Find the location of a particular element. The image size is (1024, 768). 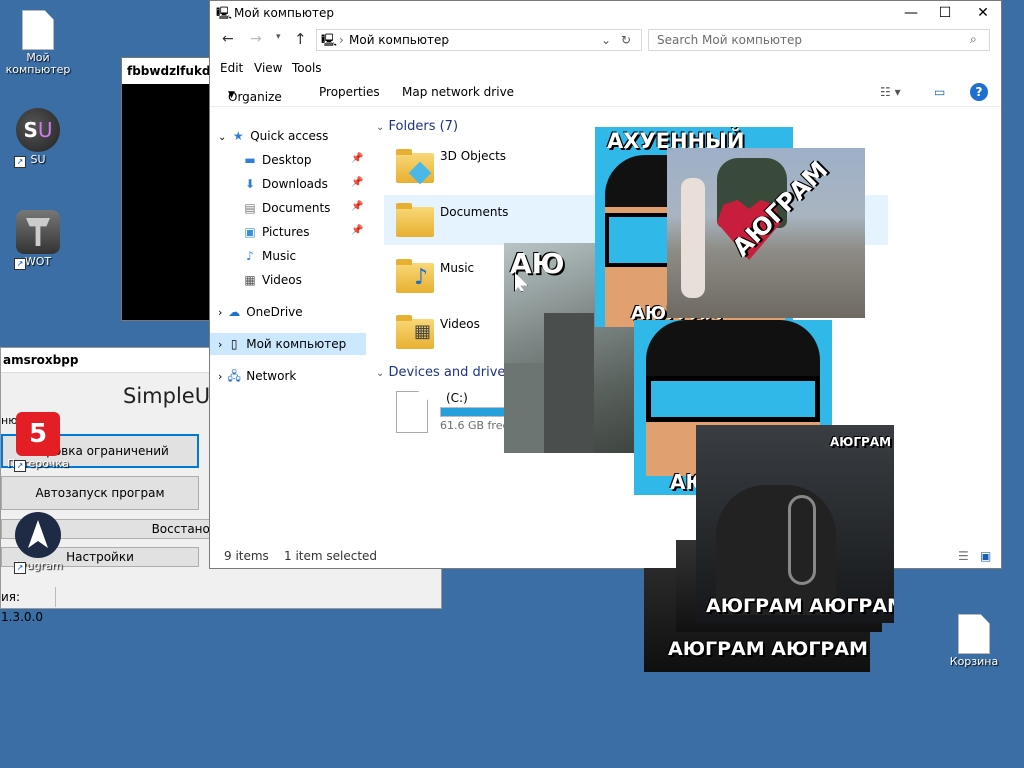

file-icon is located at coordinates (38, 30).